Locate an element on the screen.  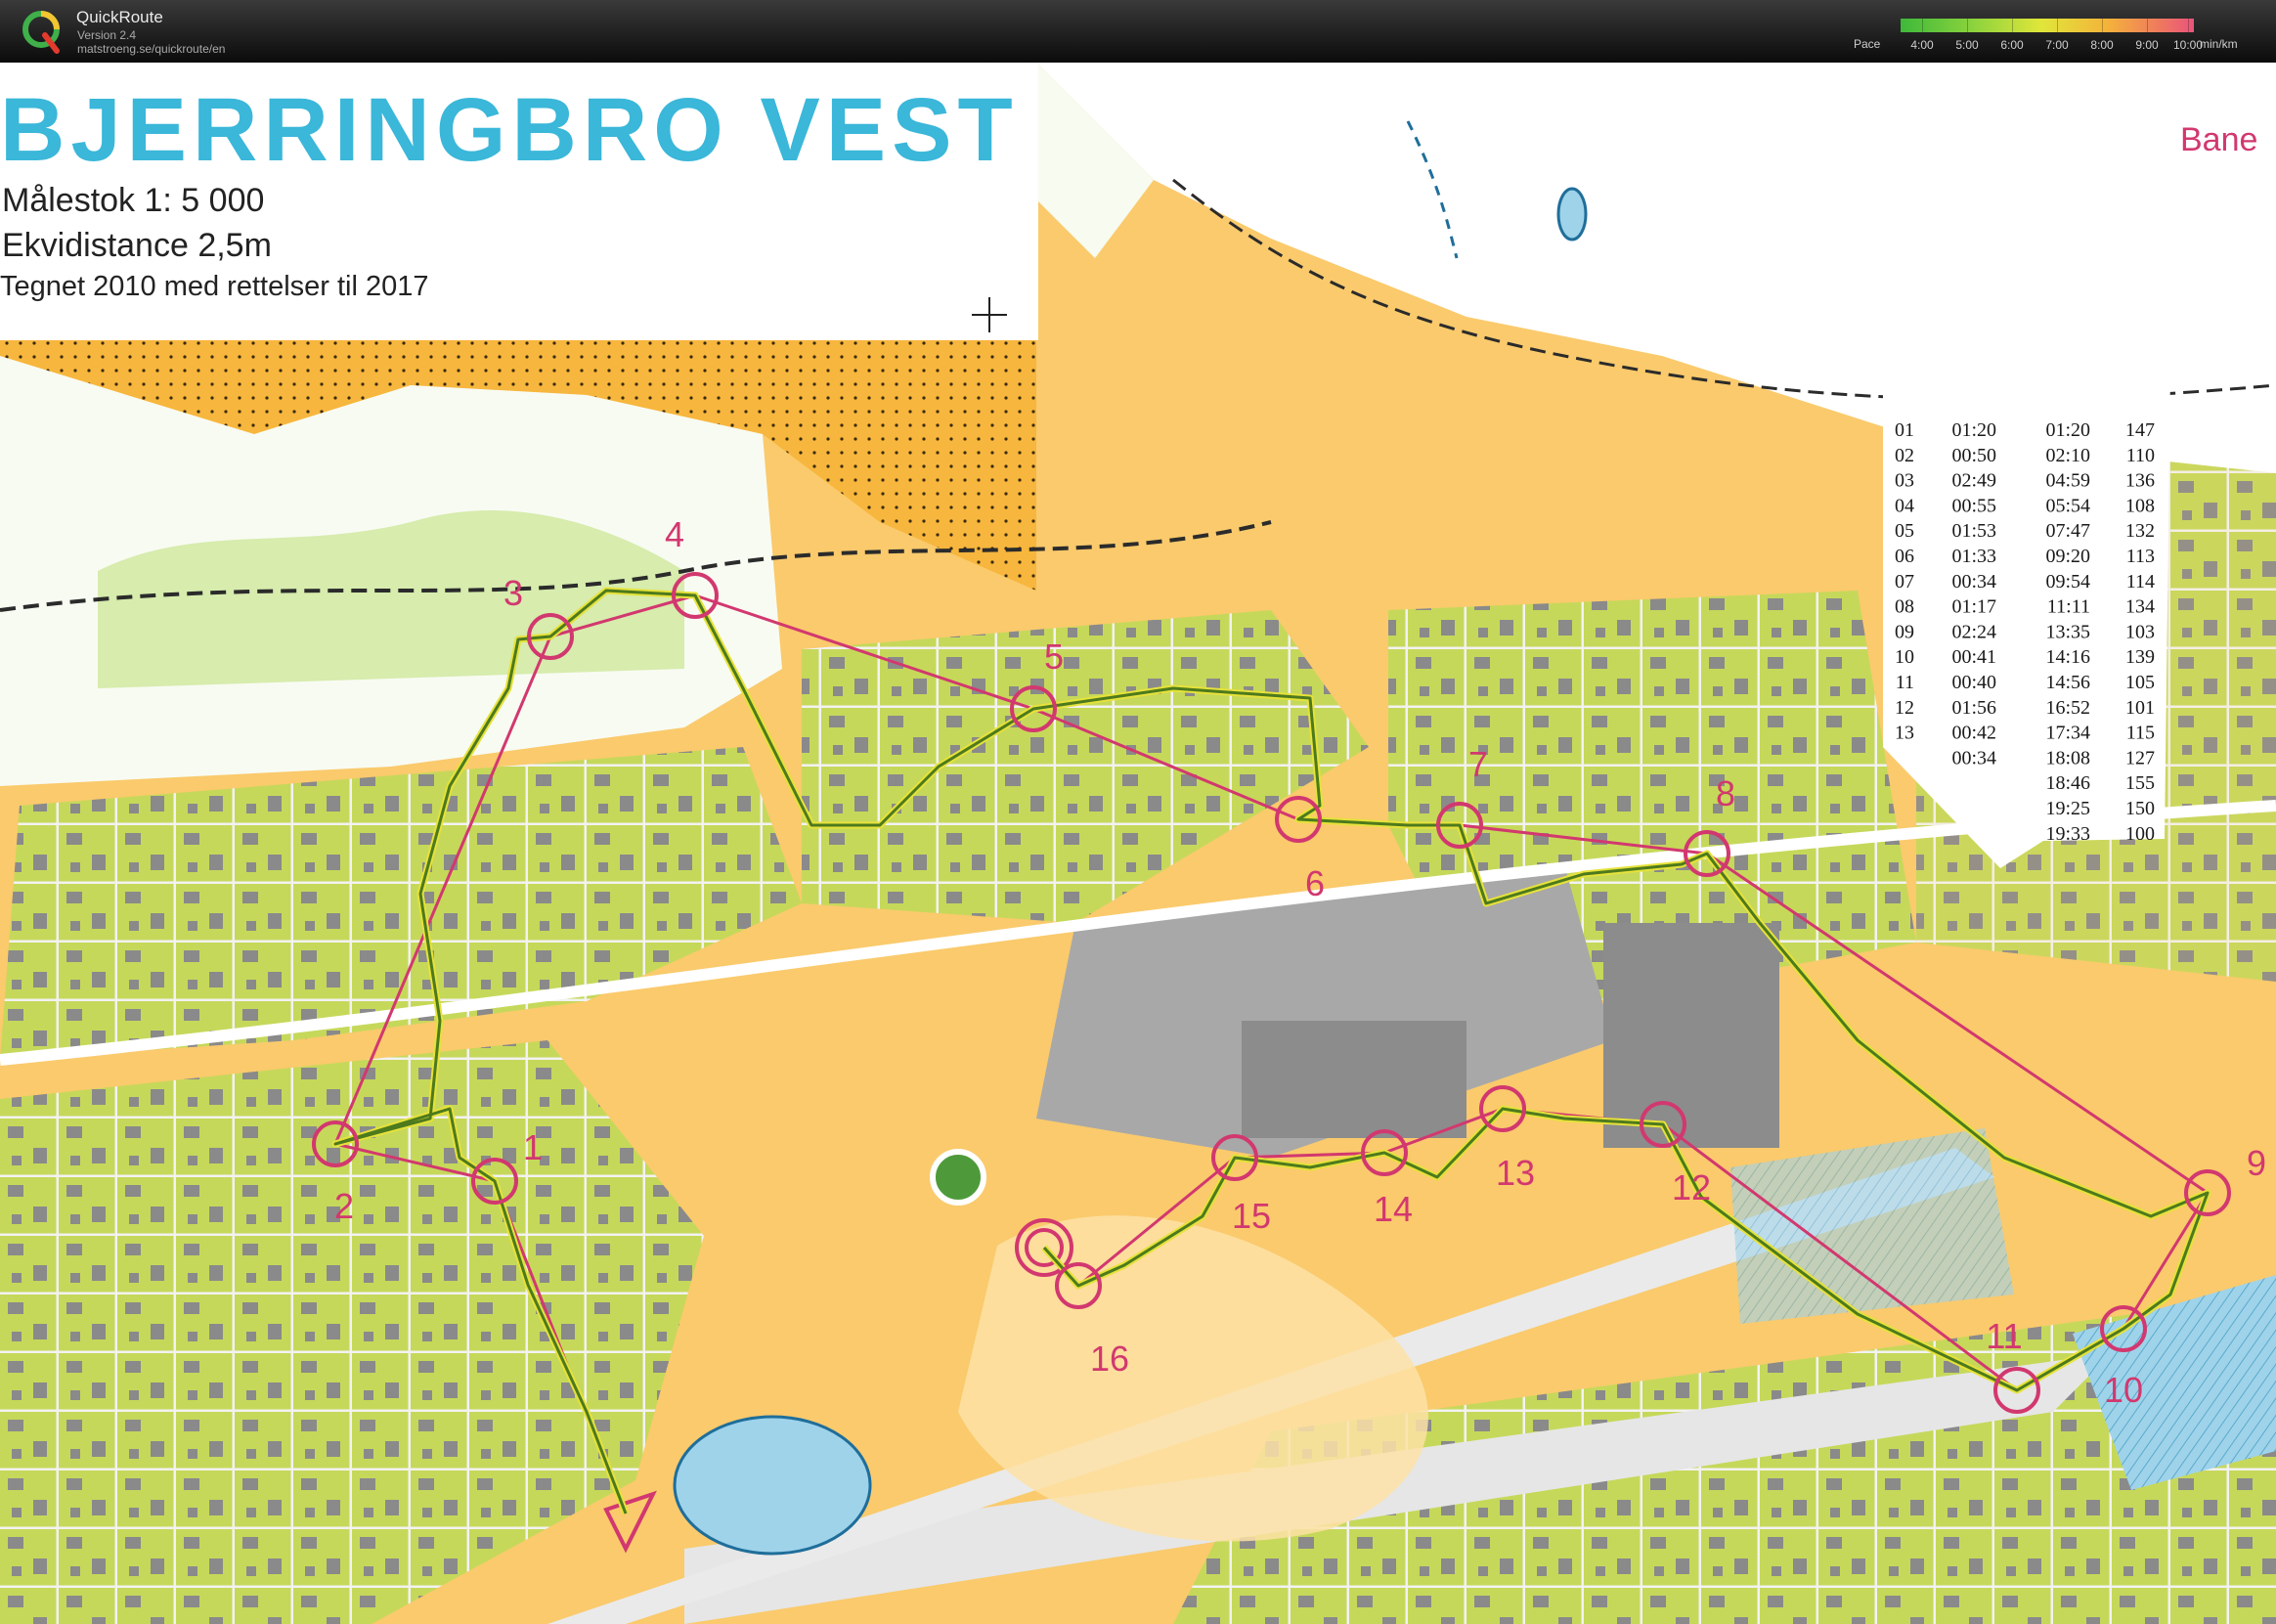
pace-tick-label: 4:00 is located at coordinates (1922, 45).